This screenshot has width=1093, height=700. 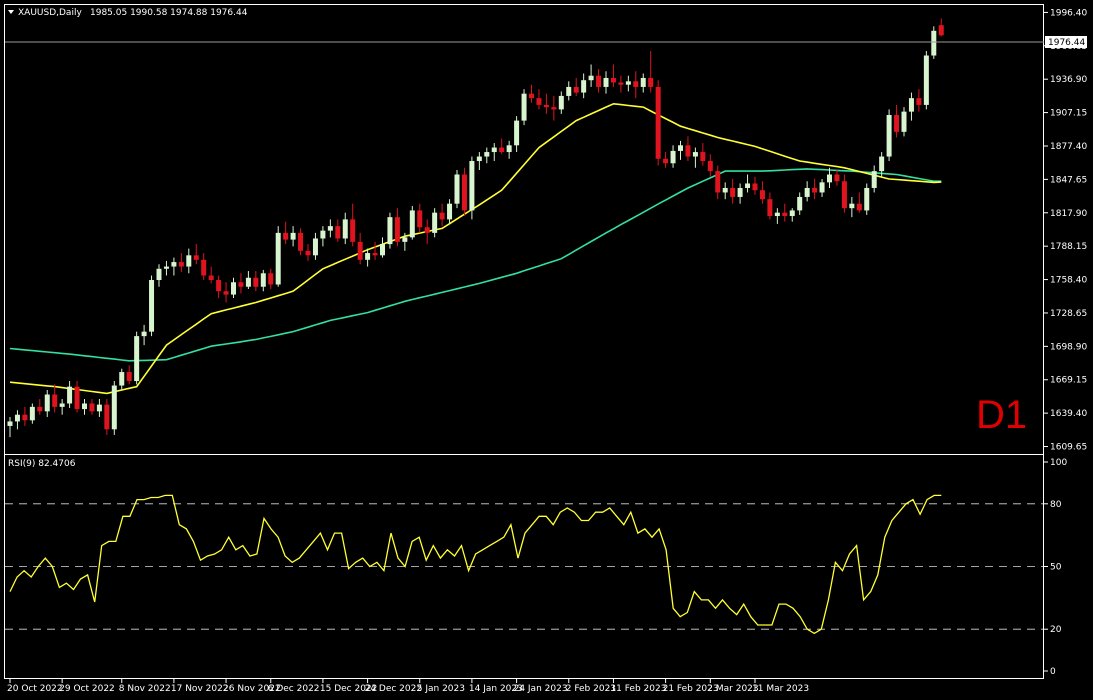 What do you see at coordinates (638, 689) in the screenshot?
I see `time-tick-label: 11 Feb 2023` at bounding box center [638, 689].